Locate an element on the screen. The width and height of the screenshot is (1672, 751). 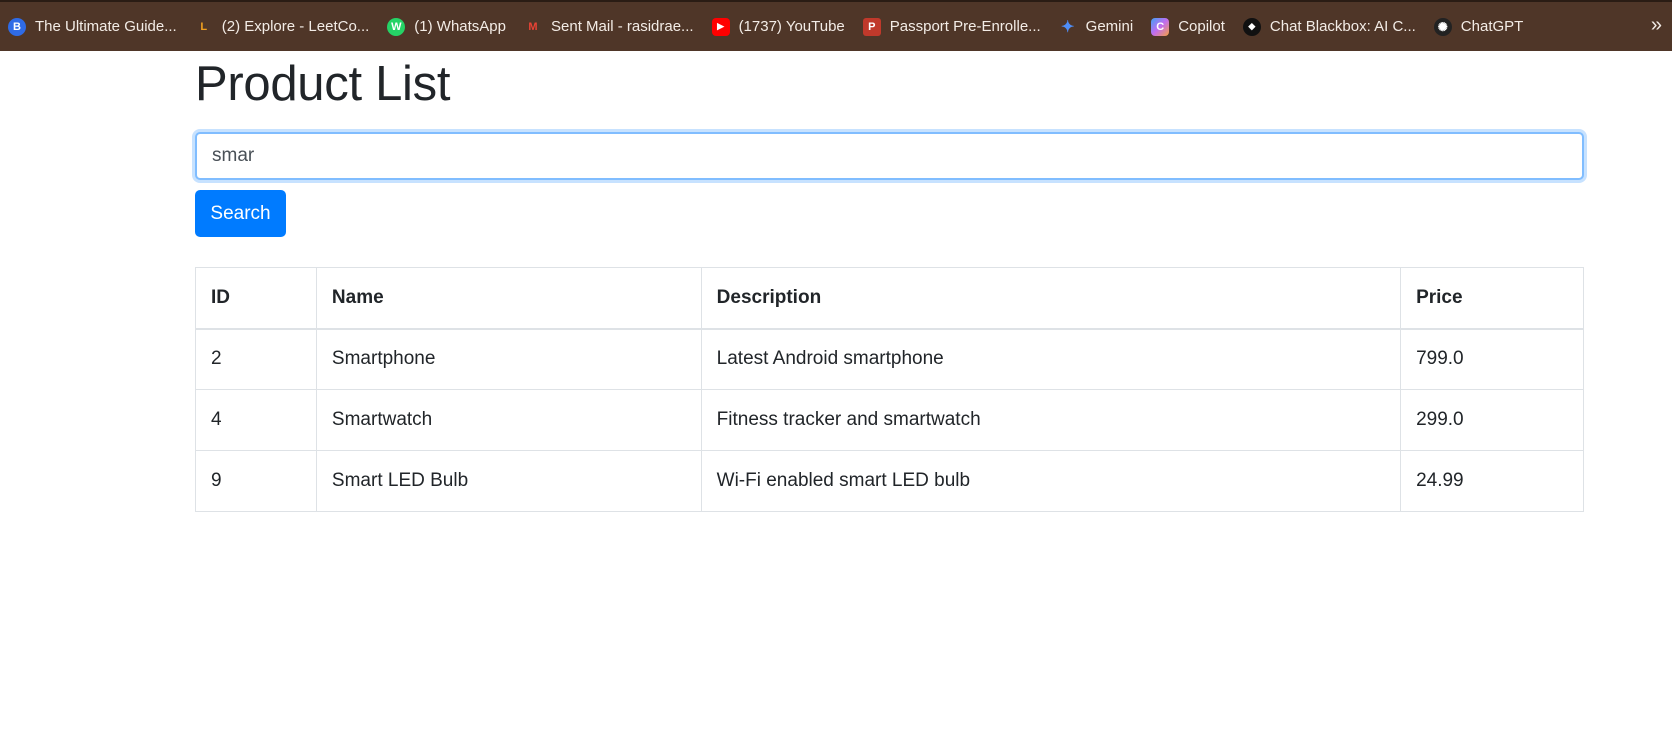
bookmark-label: ChatGPT is located at coordinates (1492, 26).